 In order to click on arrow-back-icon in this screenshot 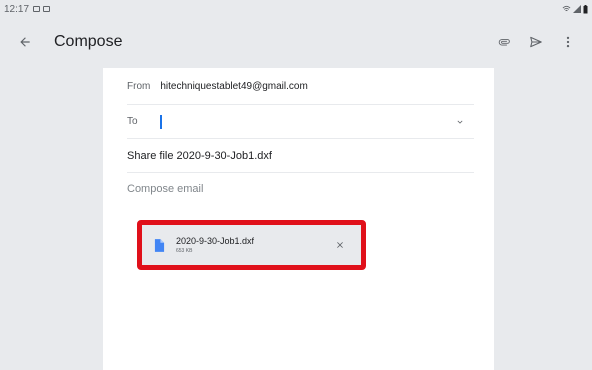, I will do `click(25, 42)`.